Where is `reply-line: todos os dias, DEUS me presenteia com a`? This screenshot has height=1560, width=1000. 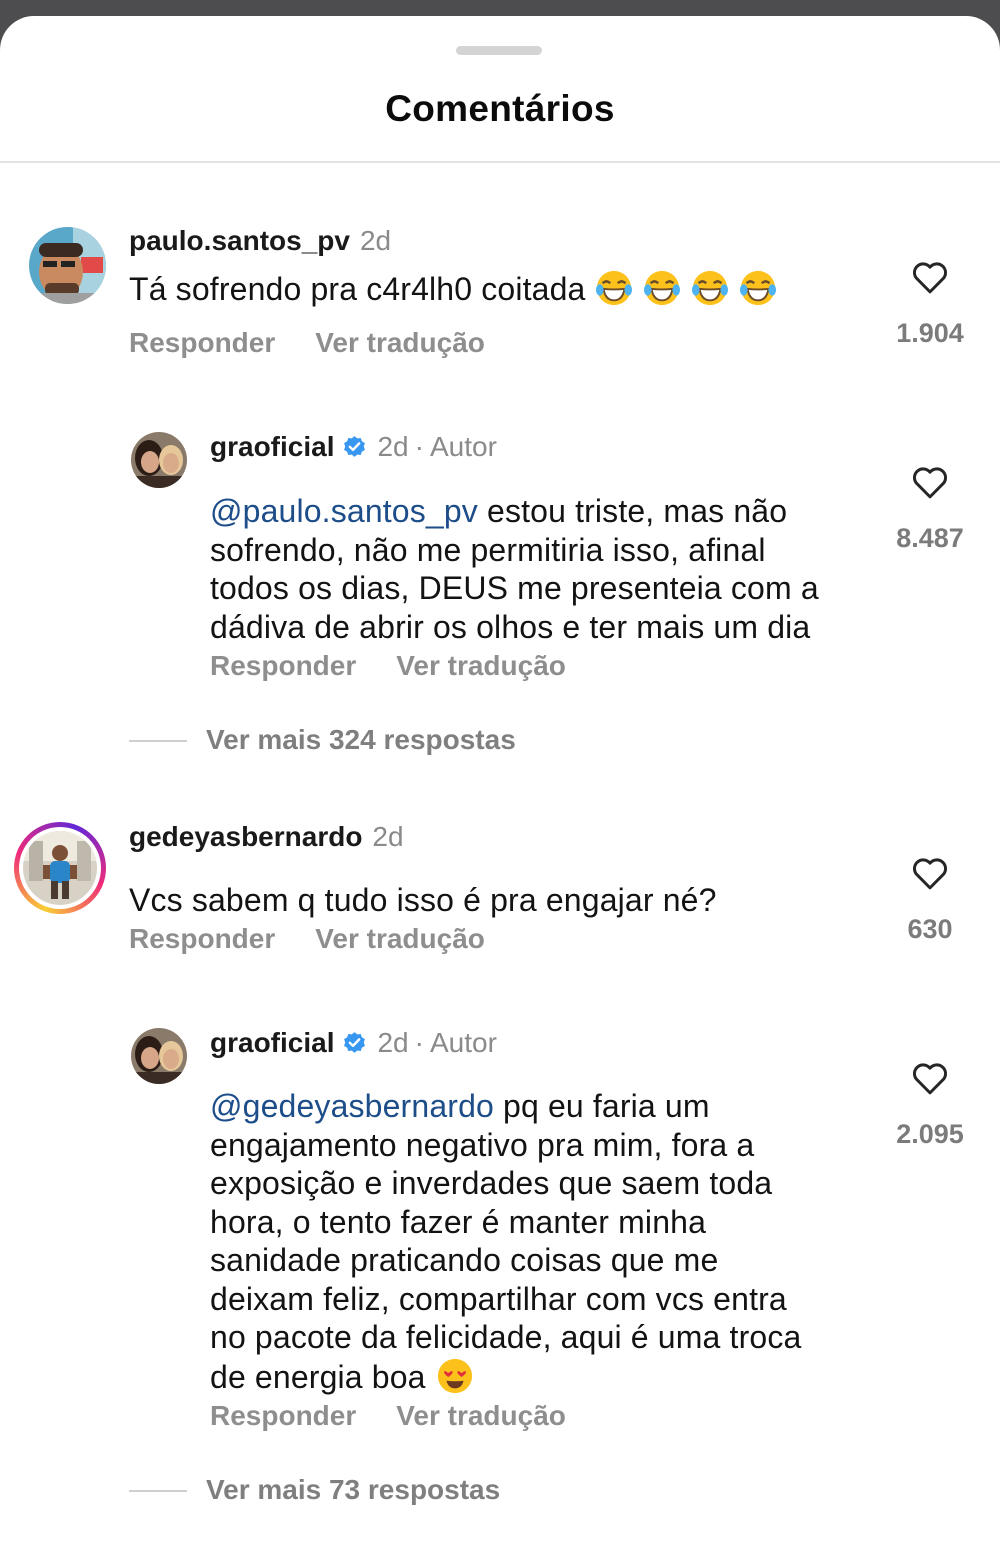
reply-line: todos os dias, DEUS me presenteia com a is located at coordinates (514, 588).